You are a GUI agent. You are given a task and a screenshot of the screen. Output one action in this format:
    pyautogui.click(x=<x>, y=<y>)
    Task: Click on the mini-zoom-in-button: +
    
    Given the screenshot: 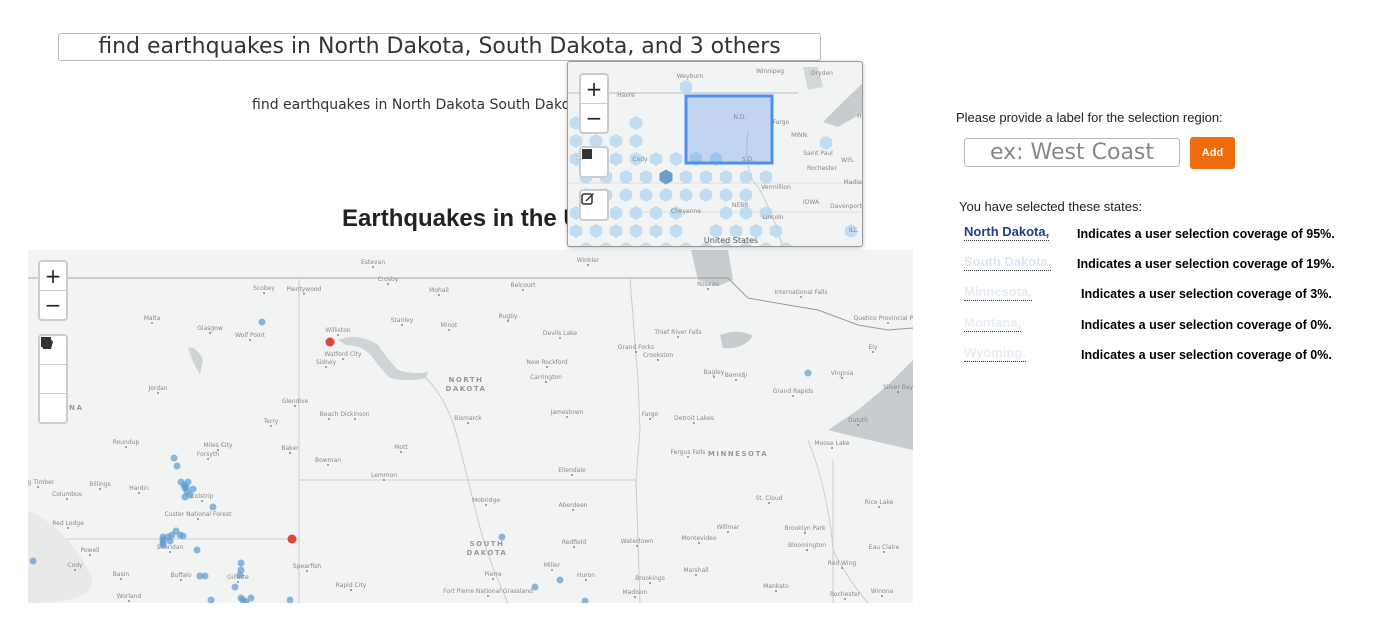 What is the action you would take?
    pyautogui.click(x=594, y=89)
    